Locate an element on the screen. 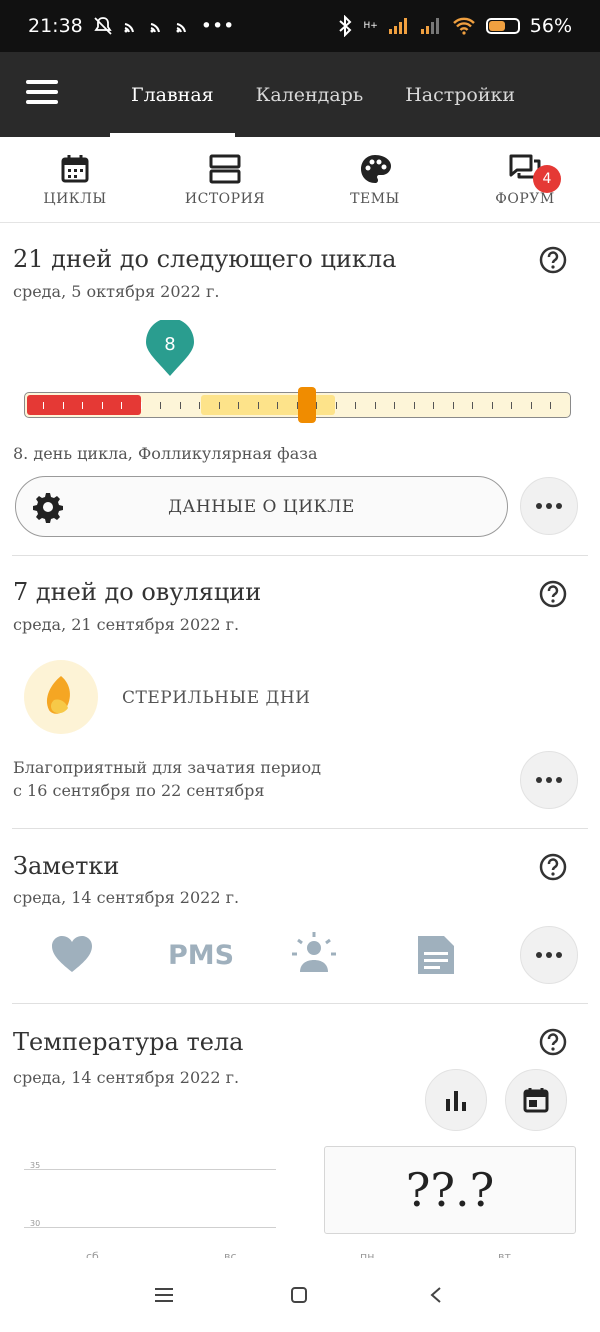  period-segment is located at coordinates (84, 405).